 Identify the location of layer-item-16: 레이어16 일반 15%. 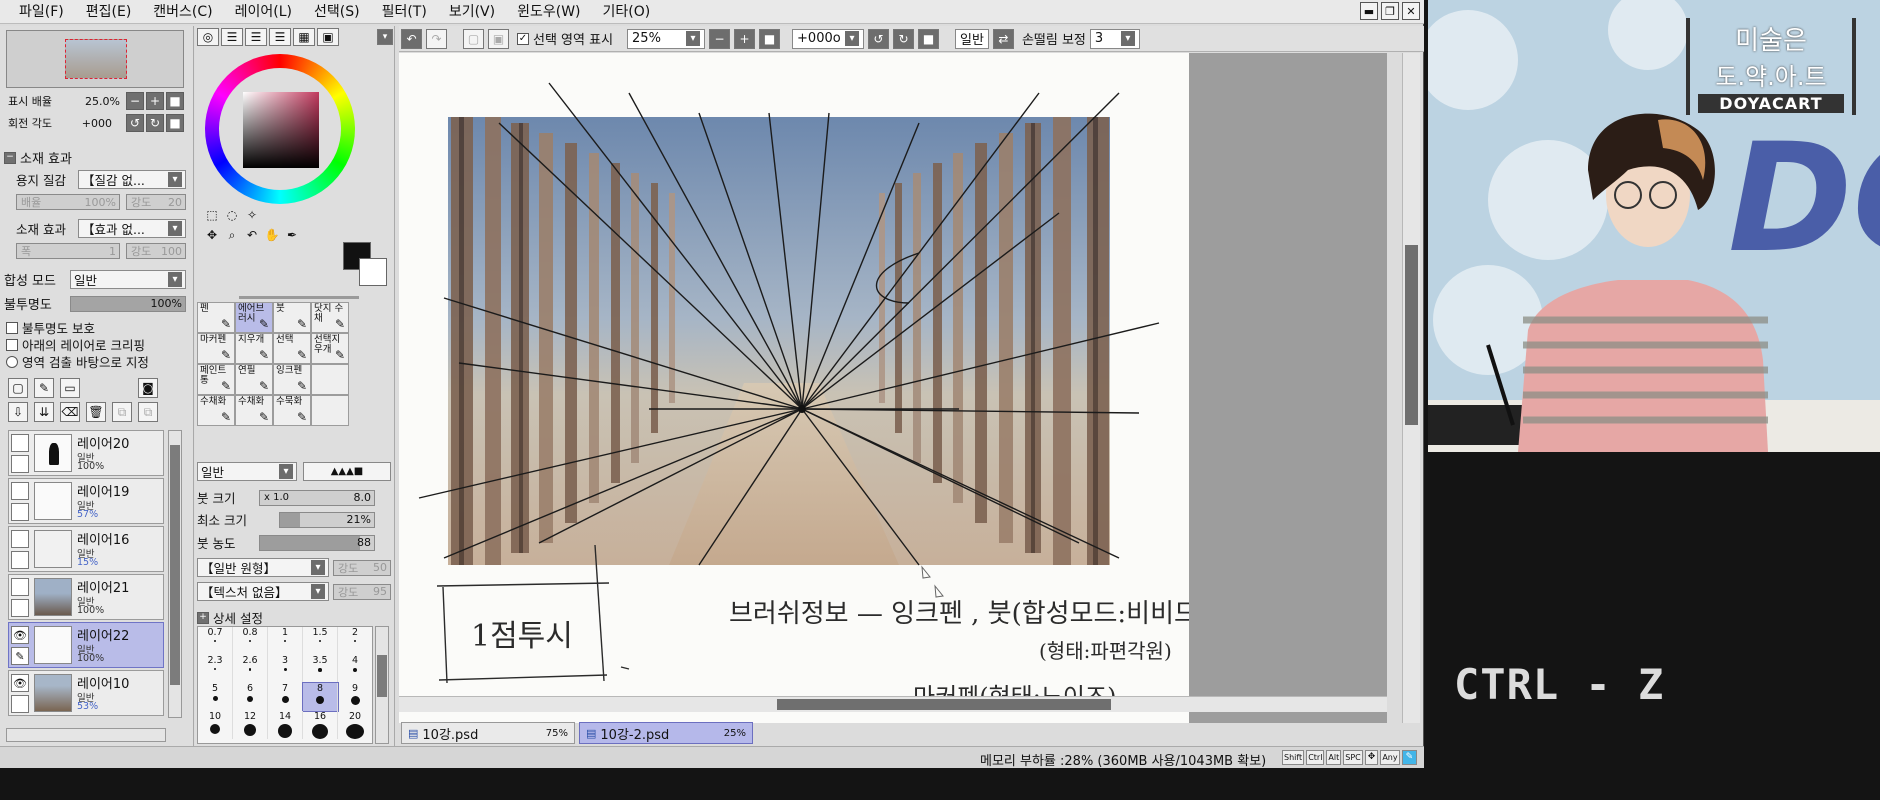
(86, 549).